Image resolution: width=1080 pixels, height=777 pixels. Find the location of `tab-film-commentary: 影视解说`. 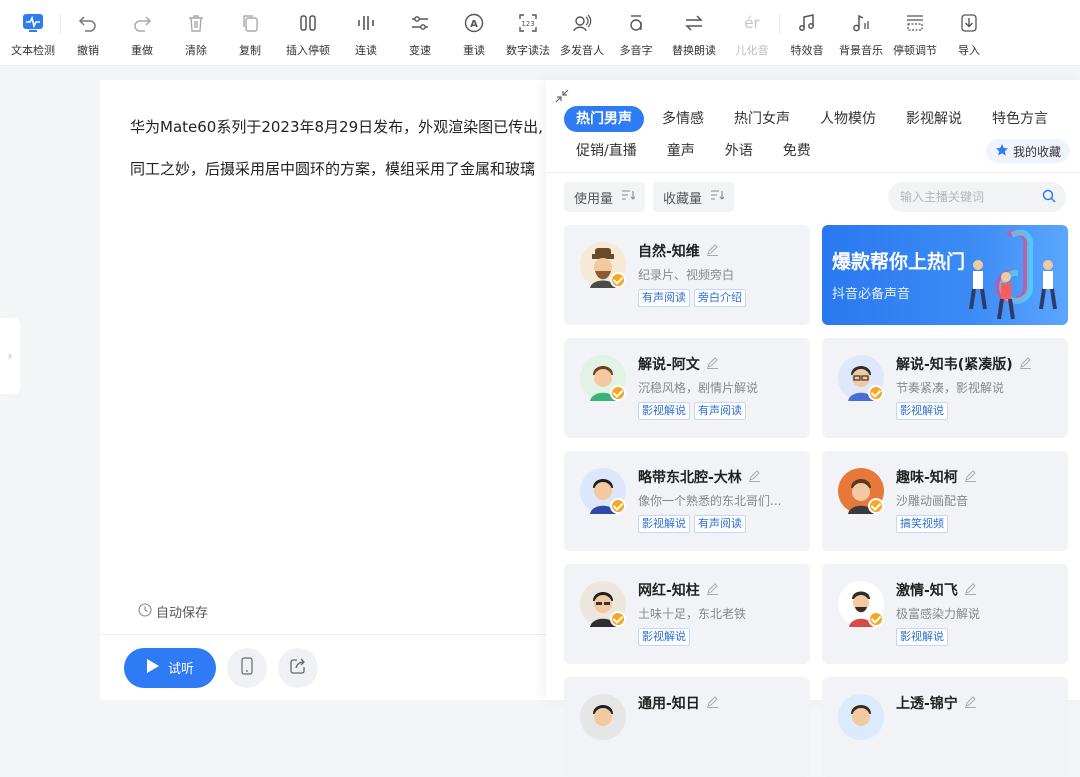

tab-film-commentary: 影视解说 is located at coordinates (934, 119).